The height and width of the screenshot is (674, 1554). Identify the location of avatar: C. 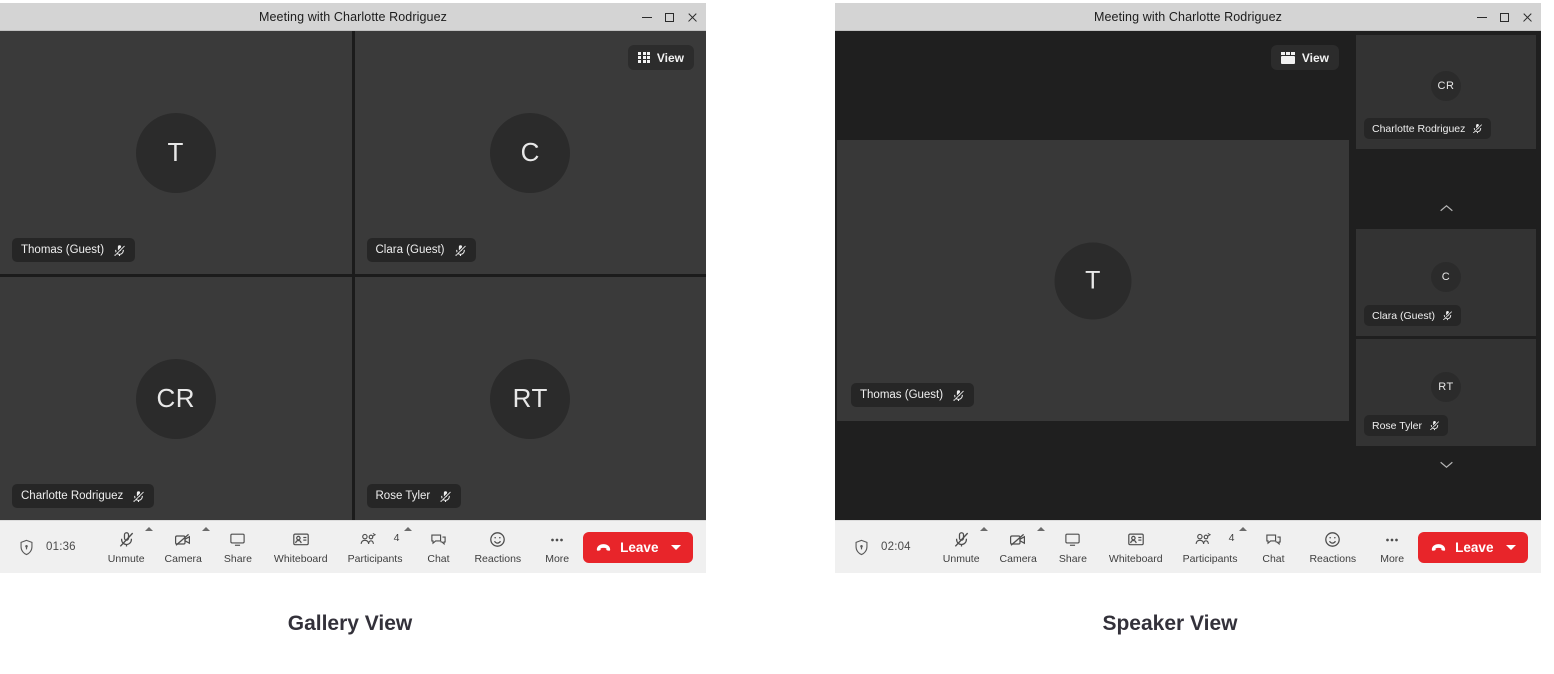
(530, 152).